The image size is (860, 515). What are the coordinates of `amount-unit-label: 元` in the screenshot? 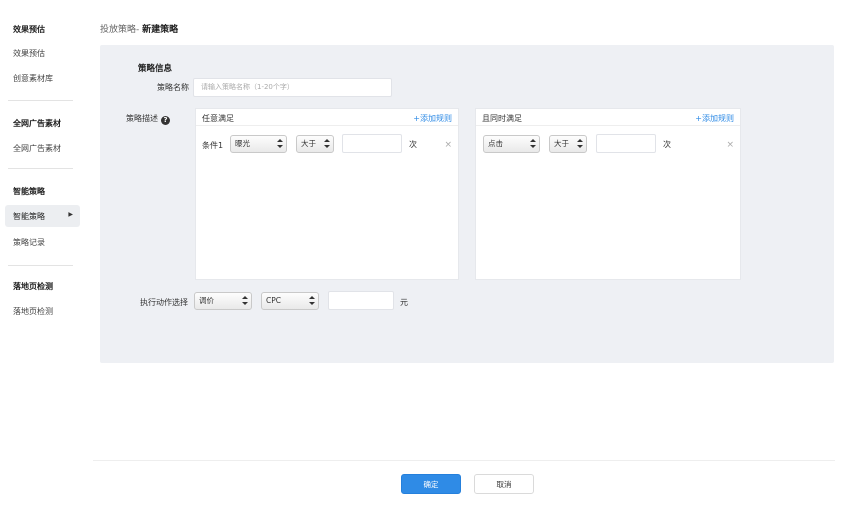 It's located at (404, 302).